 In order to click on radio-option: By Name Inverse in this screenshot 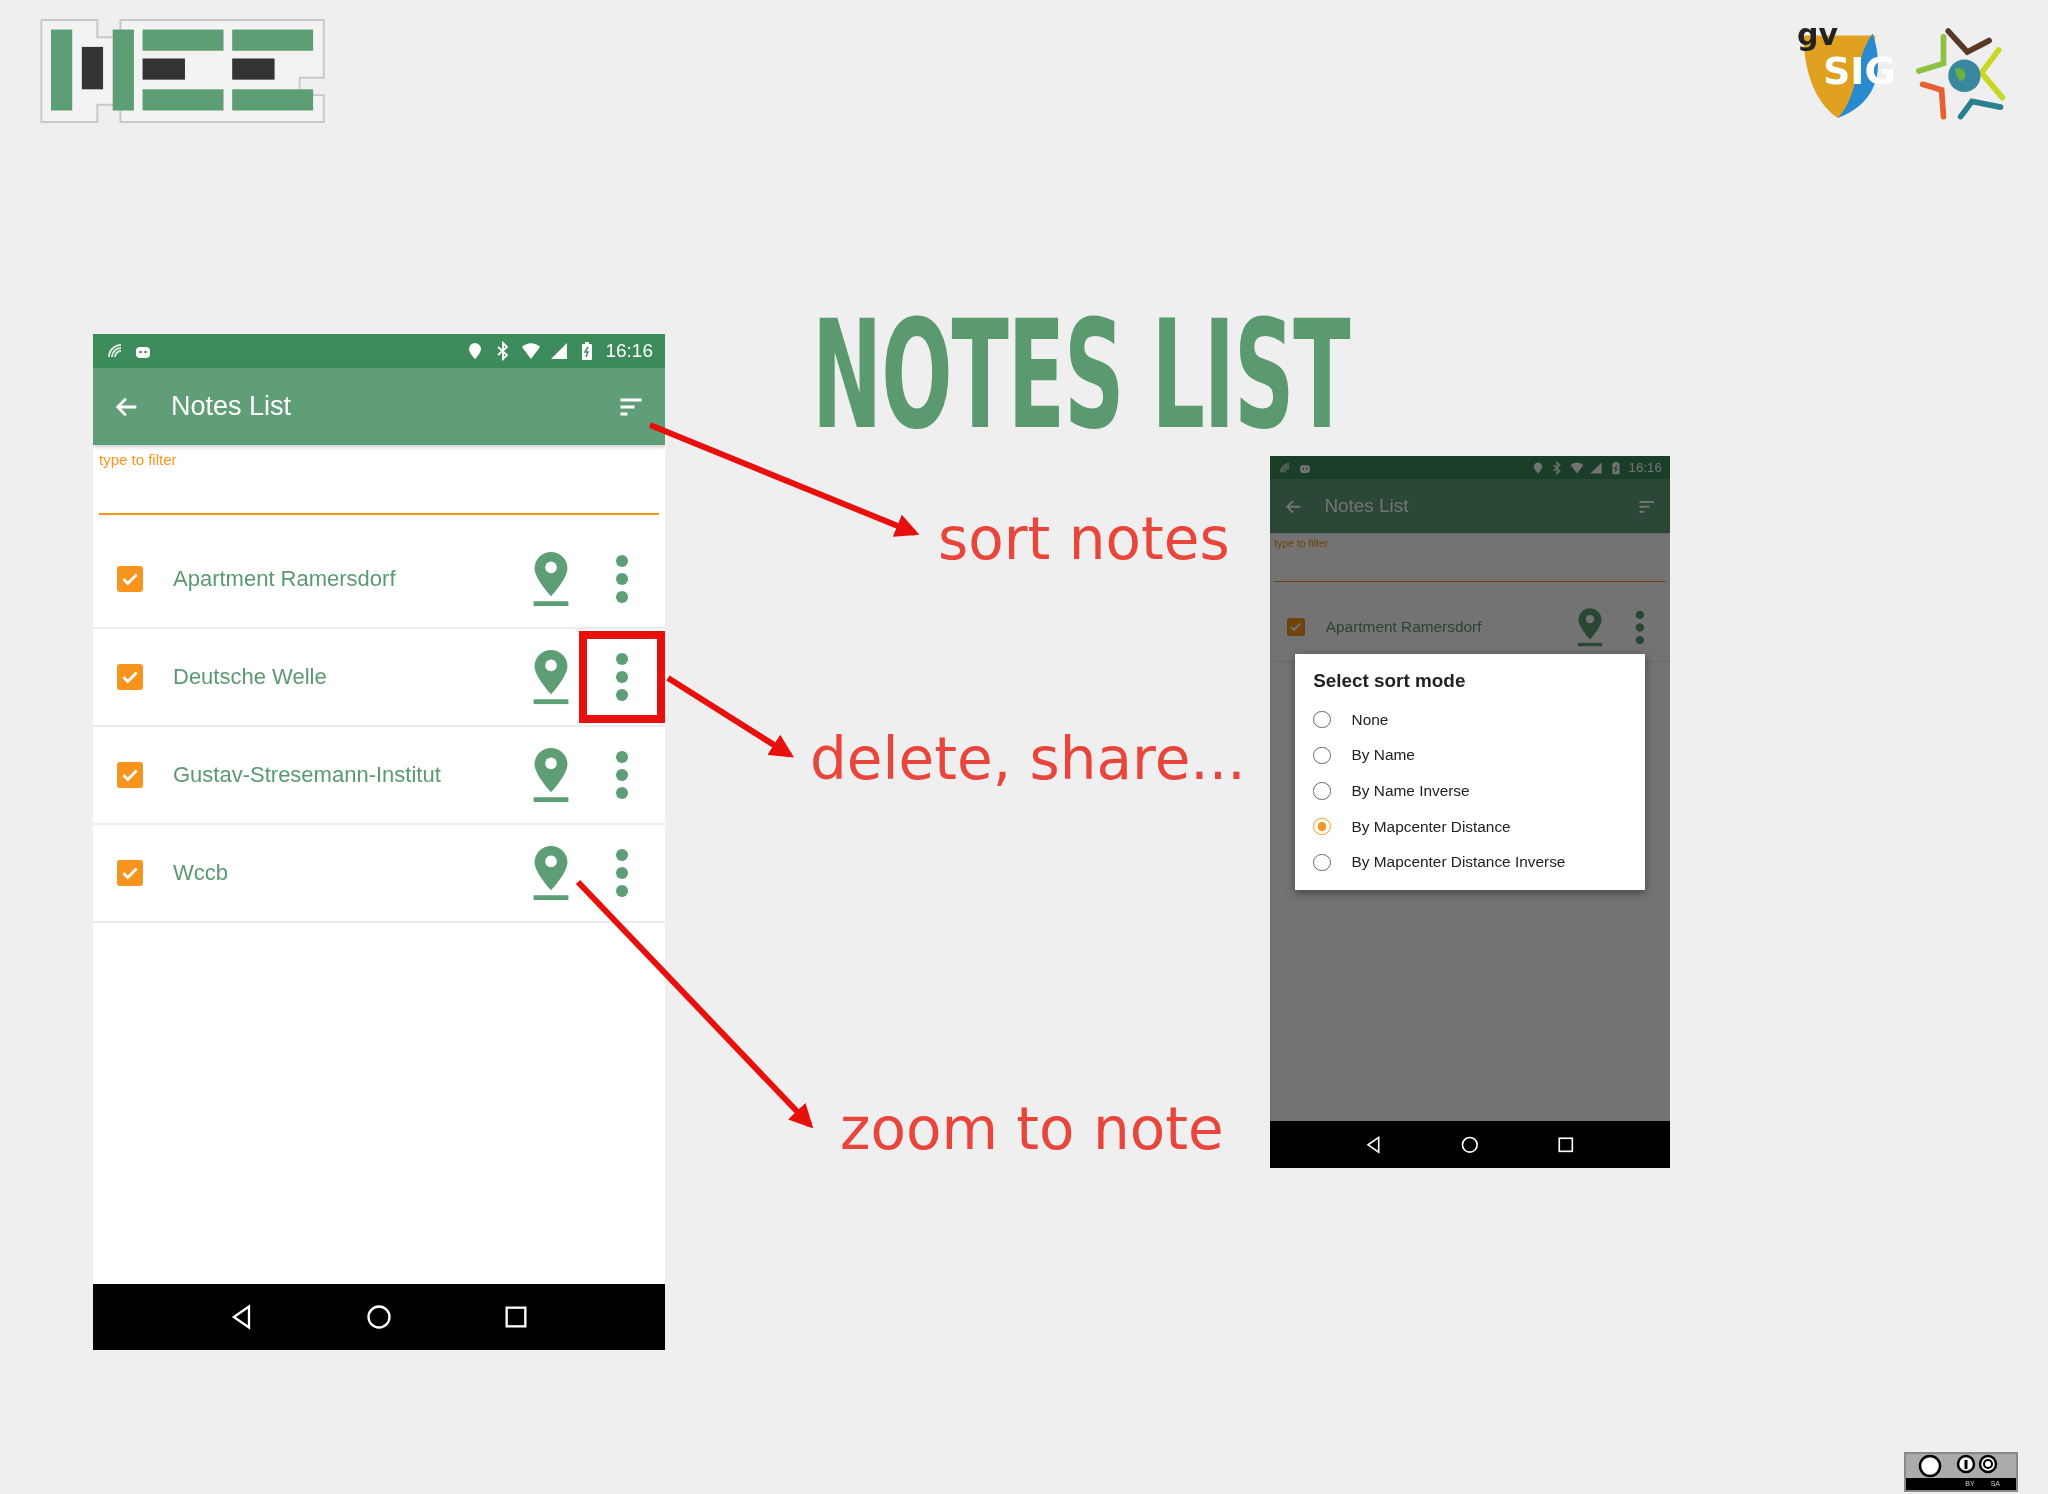, I will do `click(1470, 791)`.